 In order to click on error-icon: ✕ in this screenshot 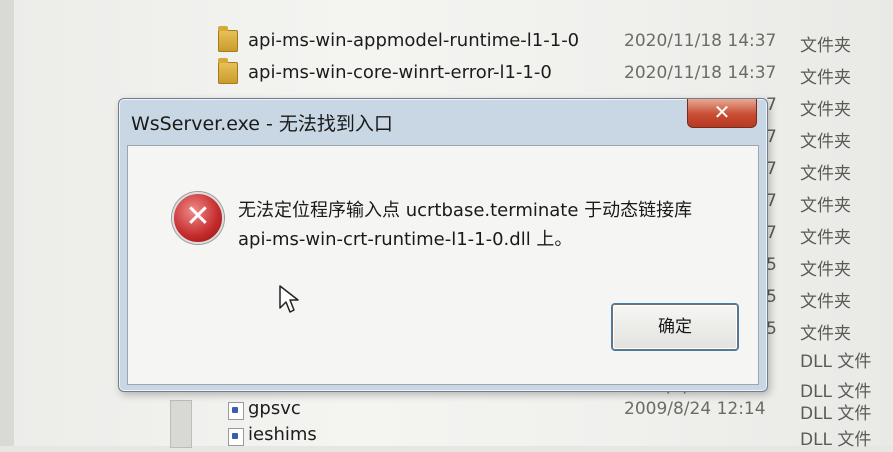, I will do `click(198, 218)`.